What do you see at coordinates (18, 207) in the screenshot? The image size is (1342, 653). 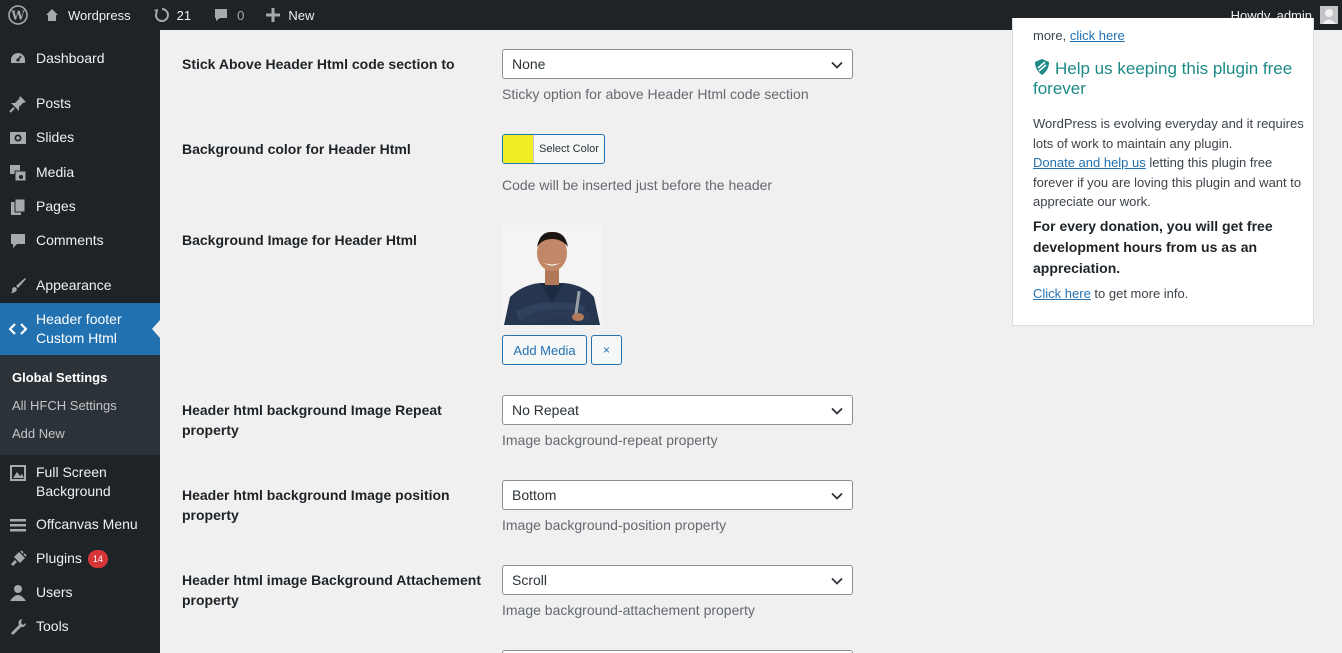 I see `pages-icon` at bounding box center [18, 207].